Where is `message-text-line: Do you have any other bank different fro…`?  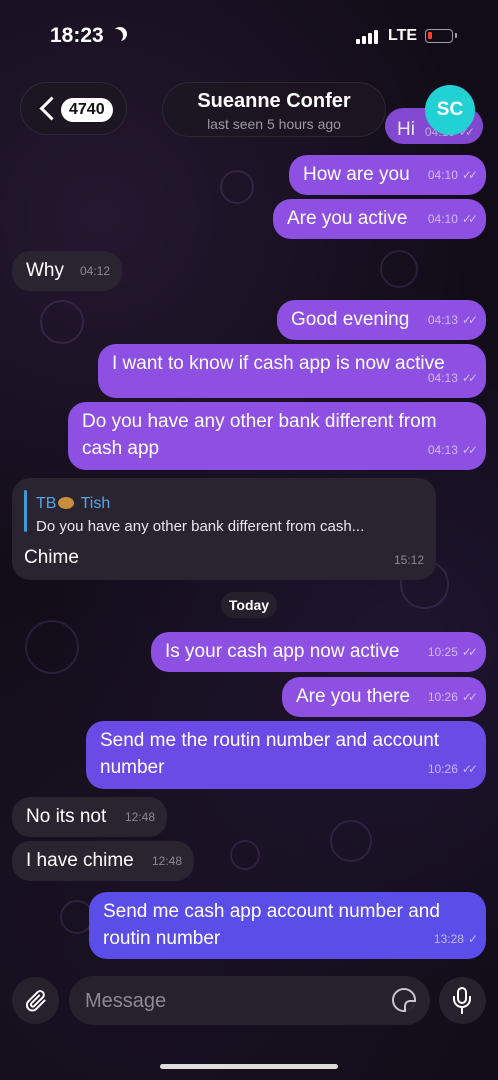
message-text-line: Do you have any other bank different fro… is located at coordinates (259, 421).